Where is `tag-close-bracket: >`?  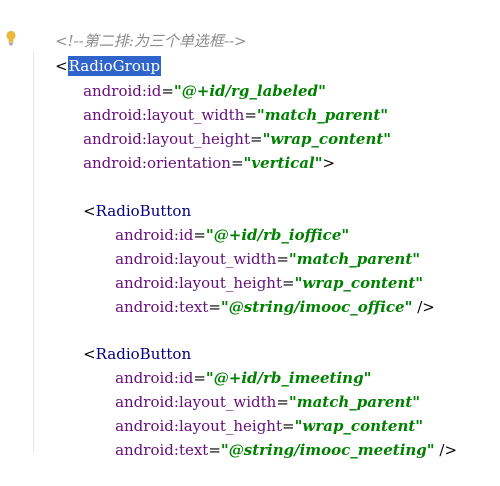
tag-close-bracket: > is located at coordinates (329, 163).